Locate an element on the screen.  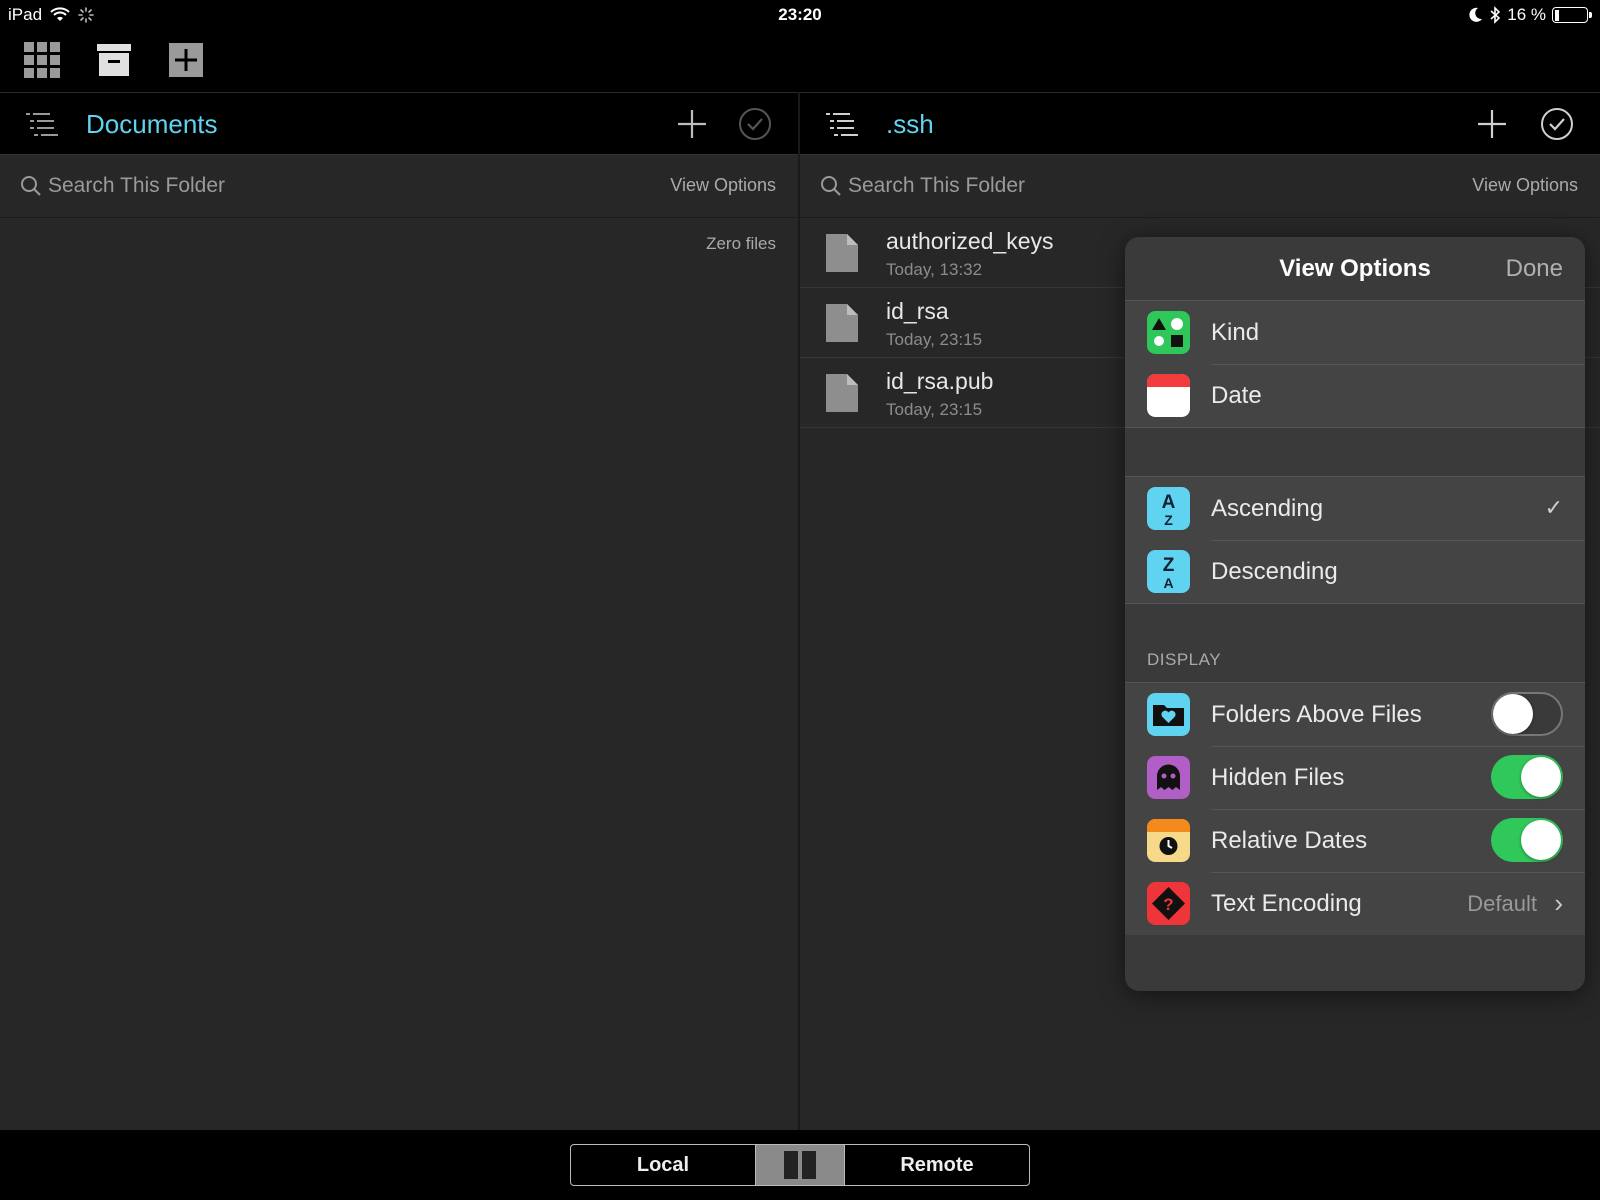
local-search-input is located at coordinates (228, 186).